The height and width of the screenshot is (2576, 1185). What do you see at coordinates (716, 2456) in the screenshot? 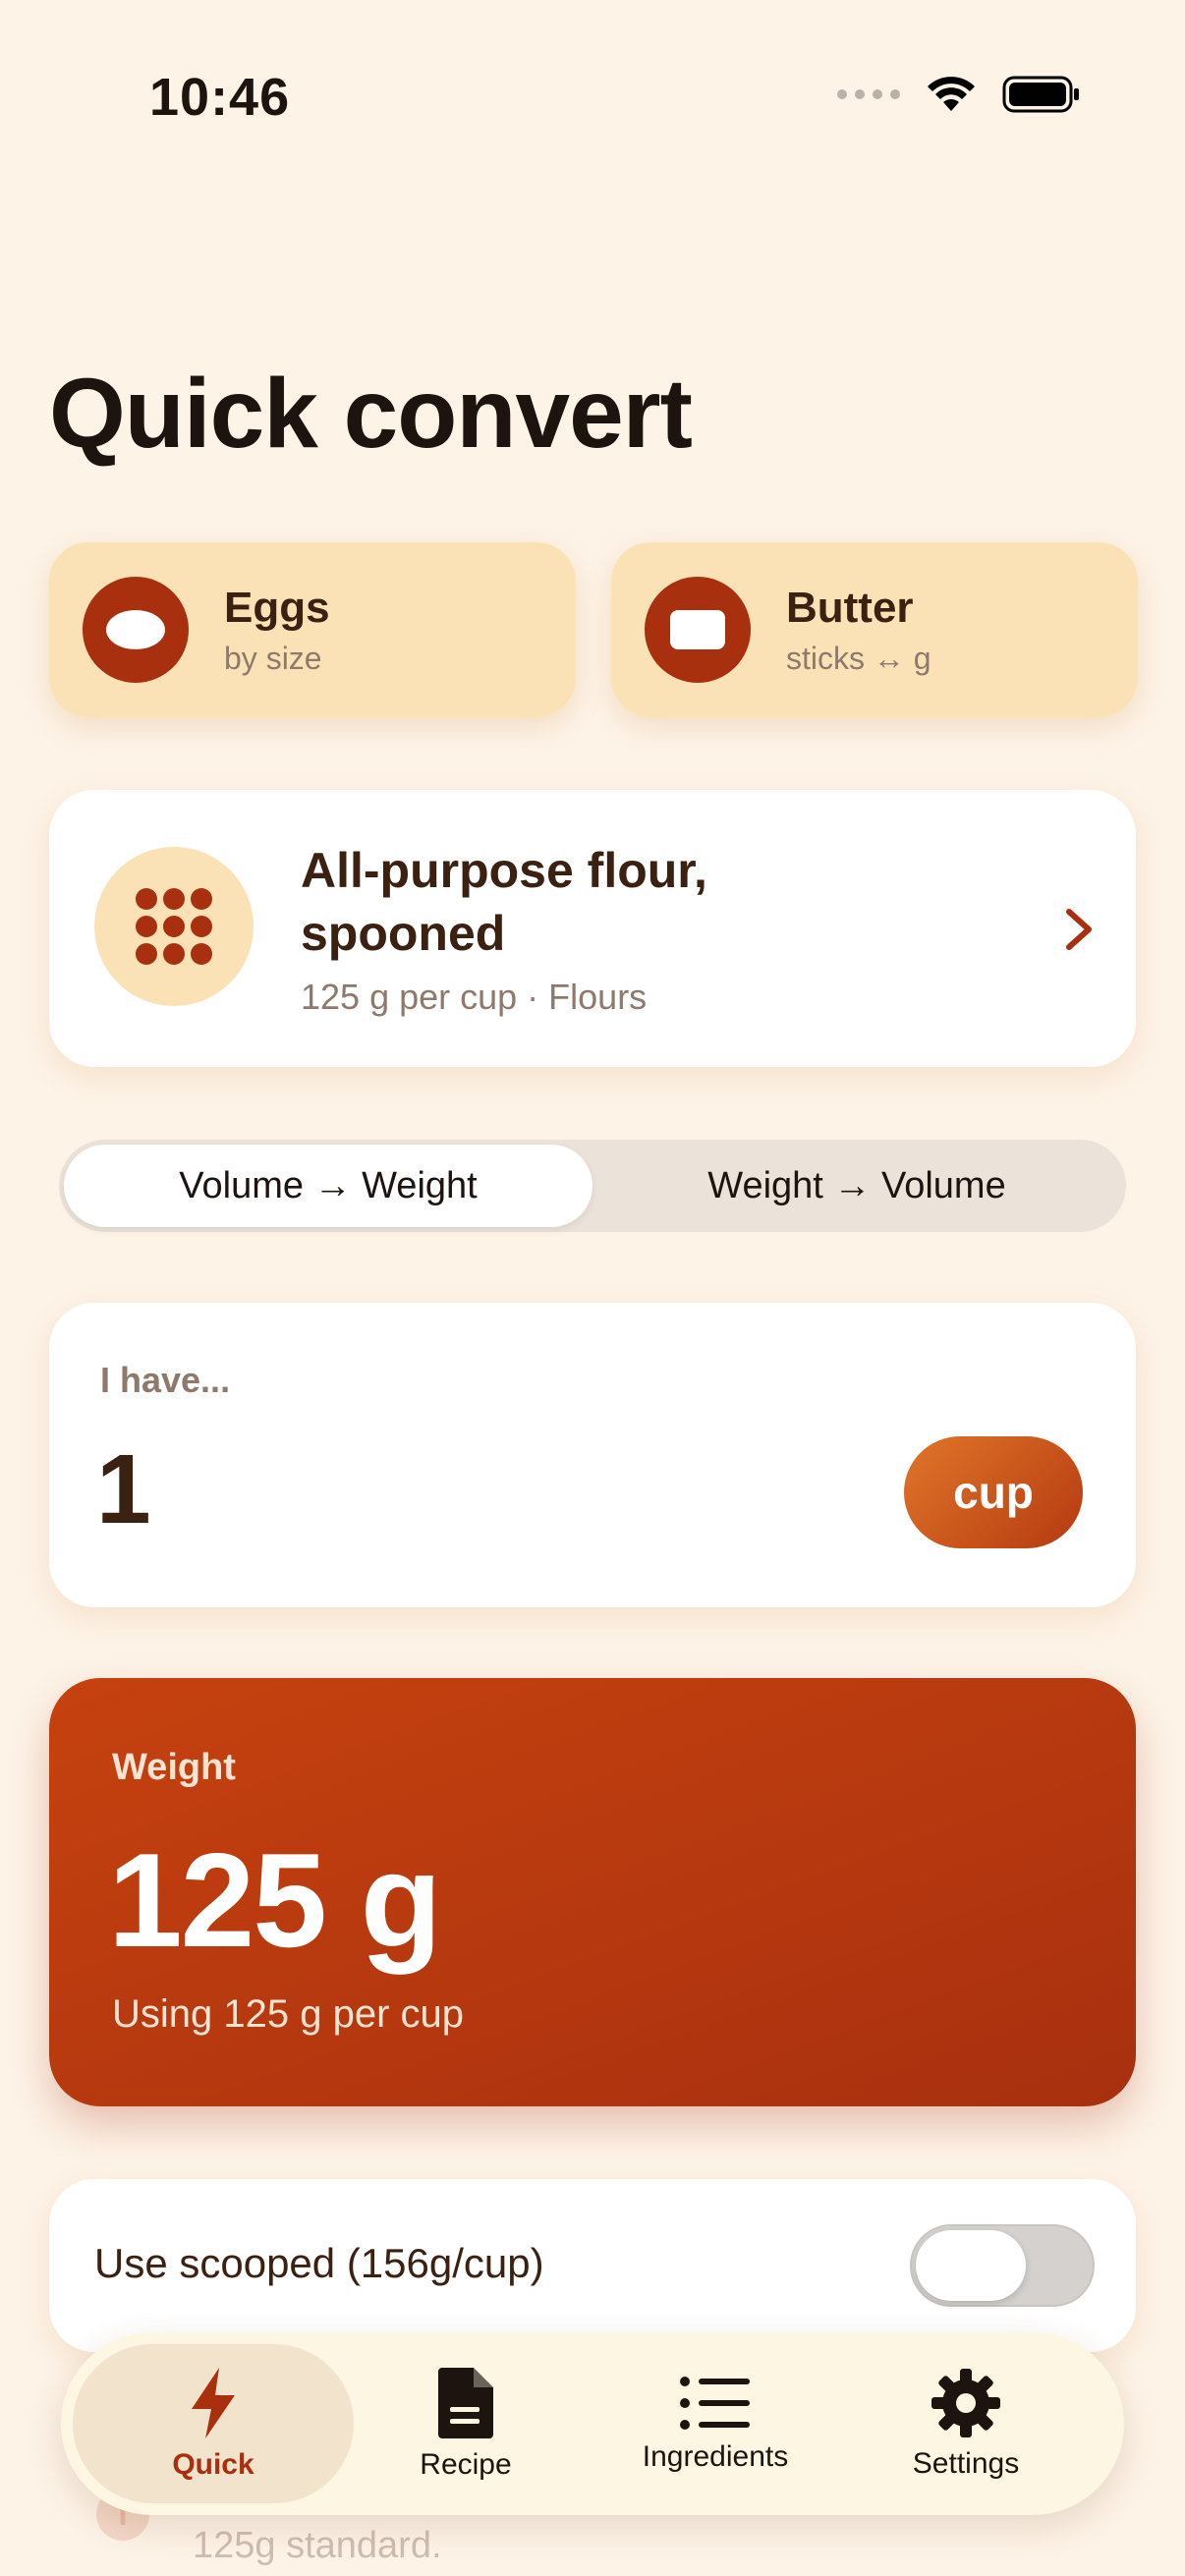
I see `tab-ingredients-label: Ingredients` at bounding box center [716, 2456].